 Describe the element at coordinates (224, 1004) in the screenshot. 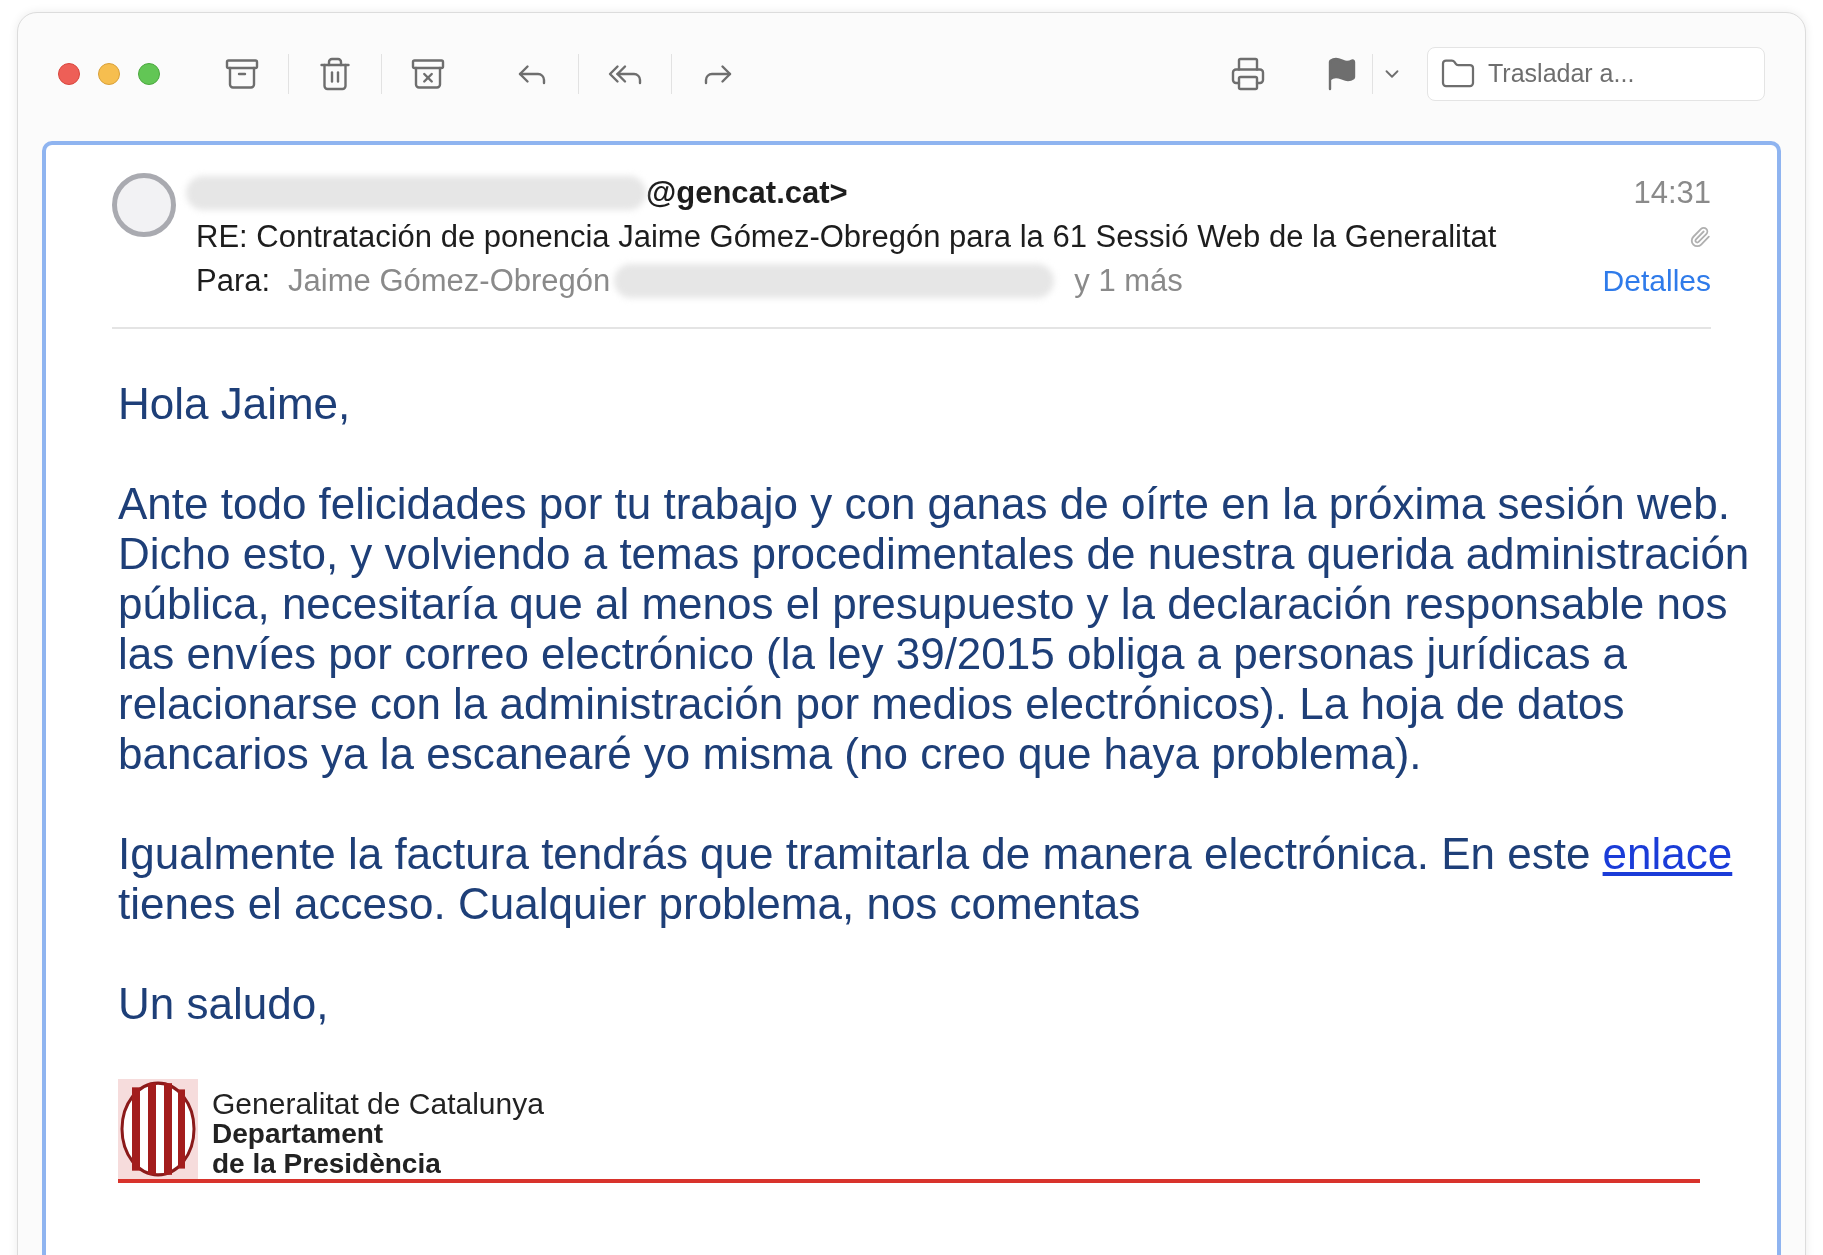

I see `body-paragraph: Un saludo,` at that location.